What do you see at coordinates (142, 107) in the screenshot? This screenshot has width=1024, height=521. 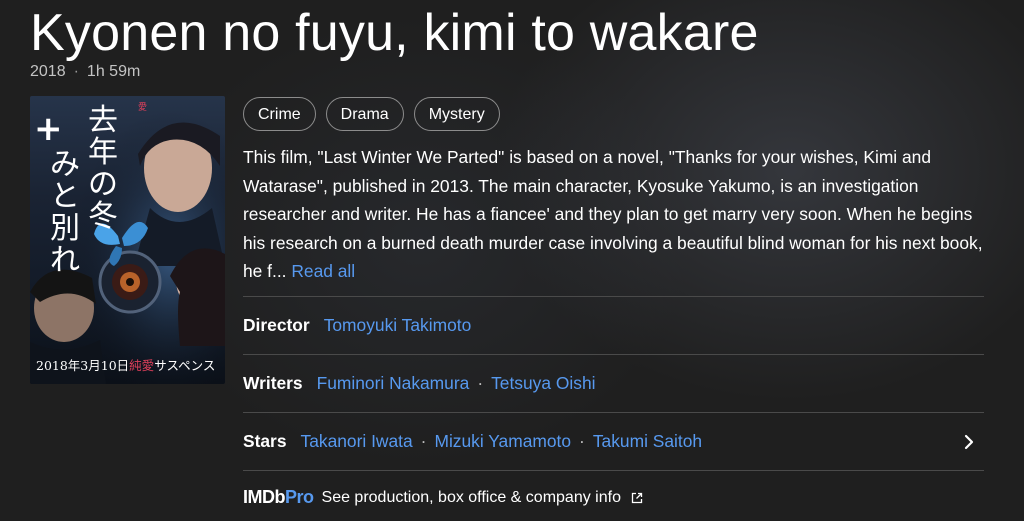 I see `svg-text: 愛` at bounding box center [142, 107].